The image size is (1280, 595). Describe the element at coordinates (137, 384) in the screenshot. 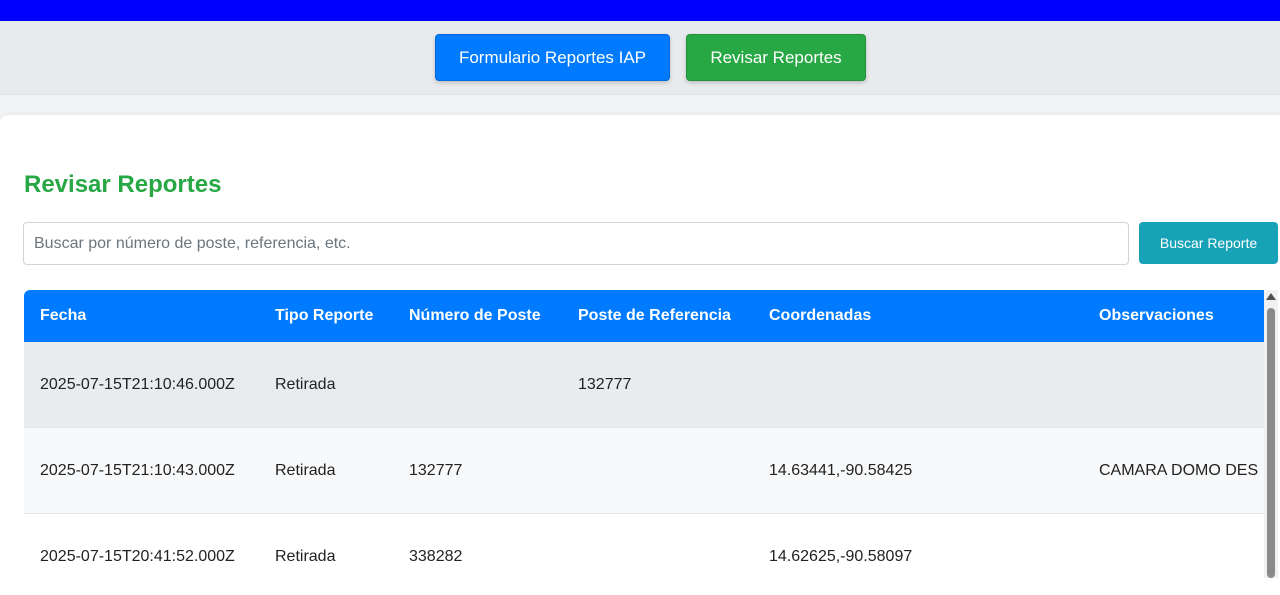

I see `cell-fecha: 2025-07-15T21:10:46.000Z` at that location.